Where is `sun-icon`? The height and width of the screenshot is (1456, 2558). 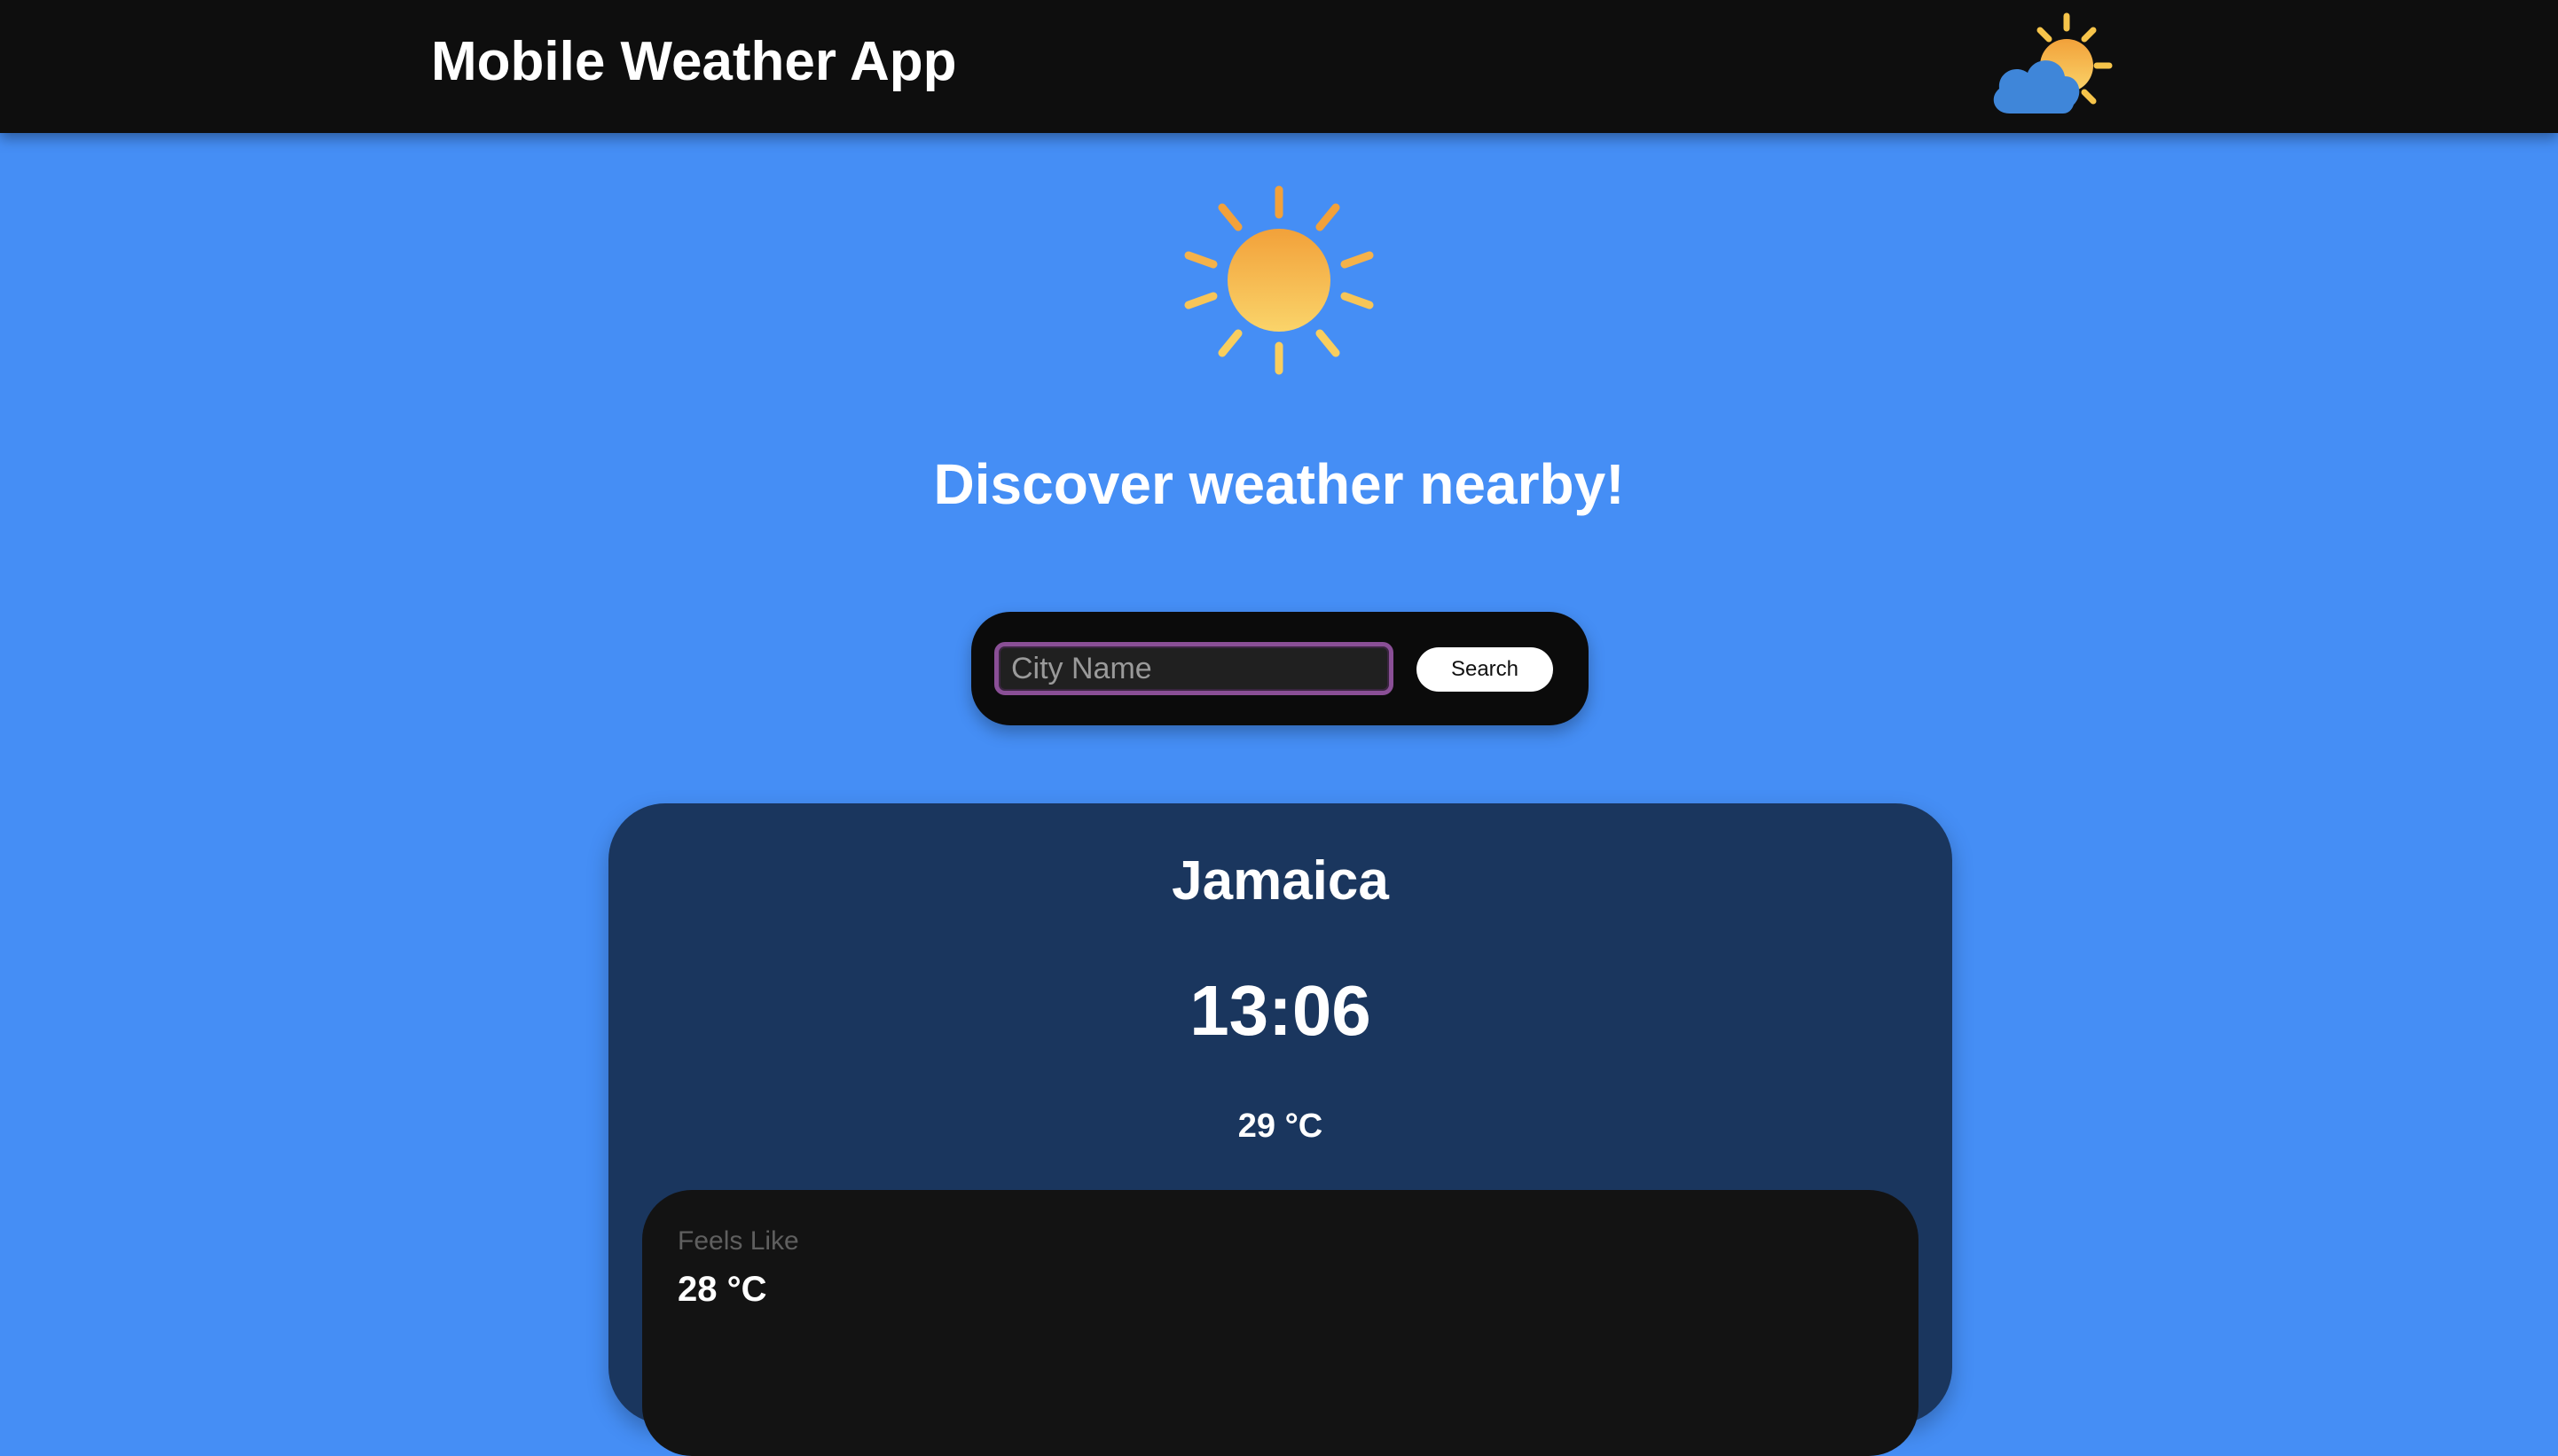
sun-icon is located at coordinates (1279, 280).